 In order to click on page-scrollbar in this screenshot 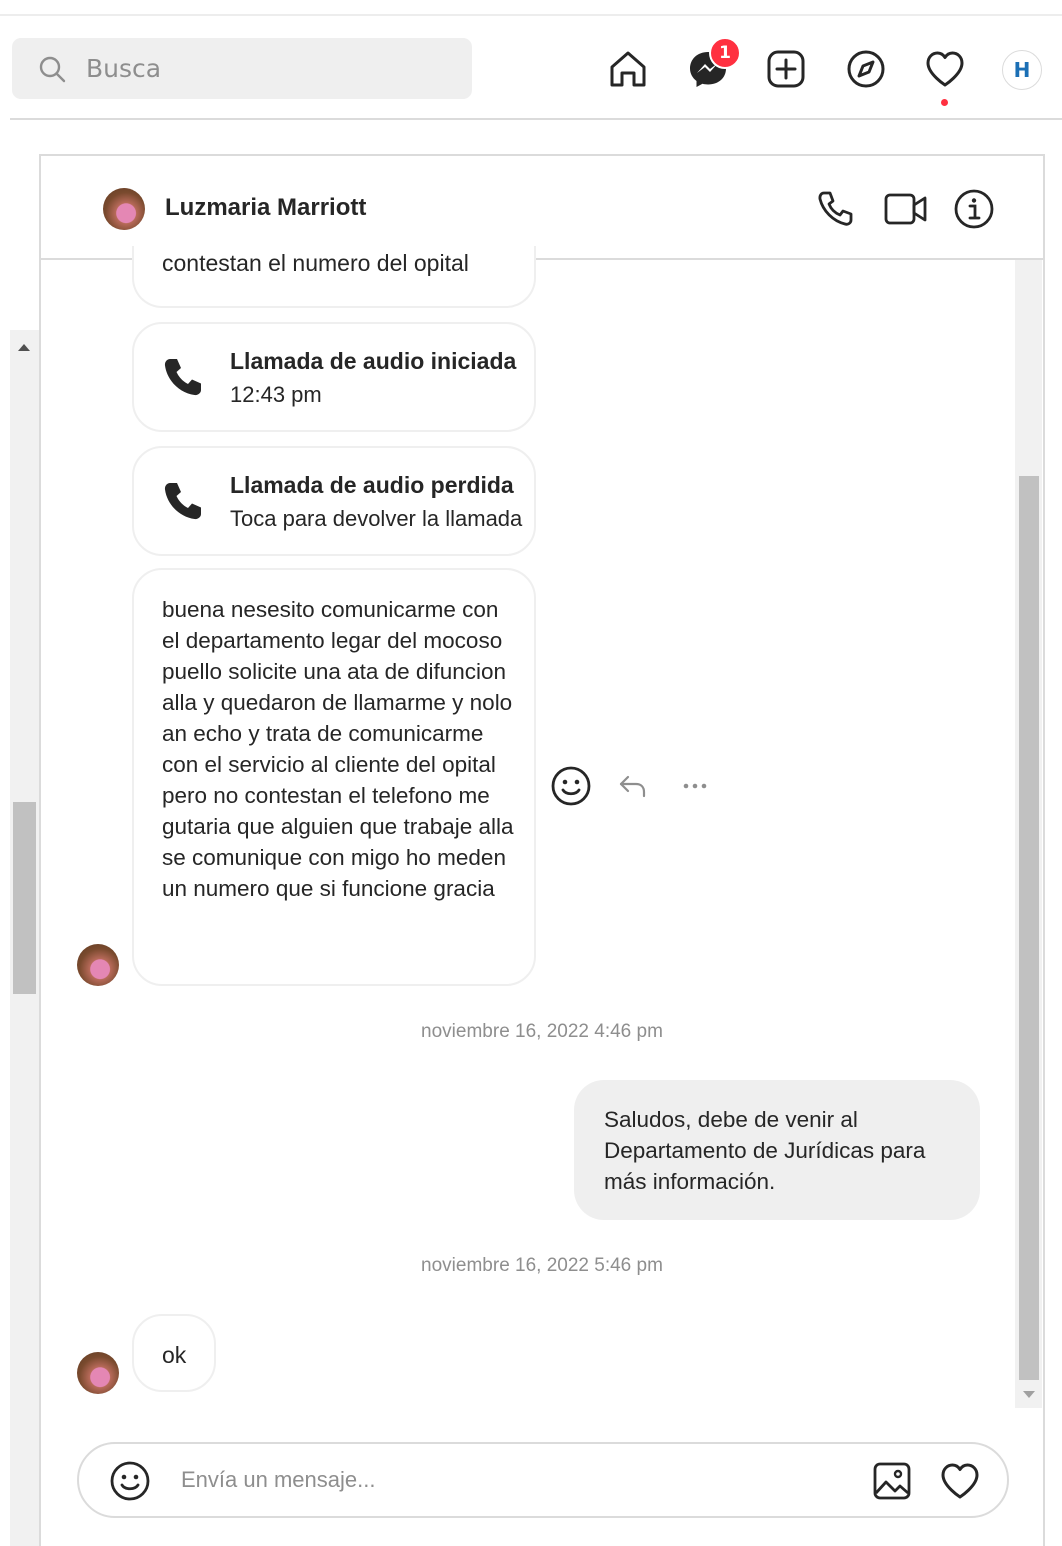, I will do `click(24, 938)`.